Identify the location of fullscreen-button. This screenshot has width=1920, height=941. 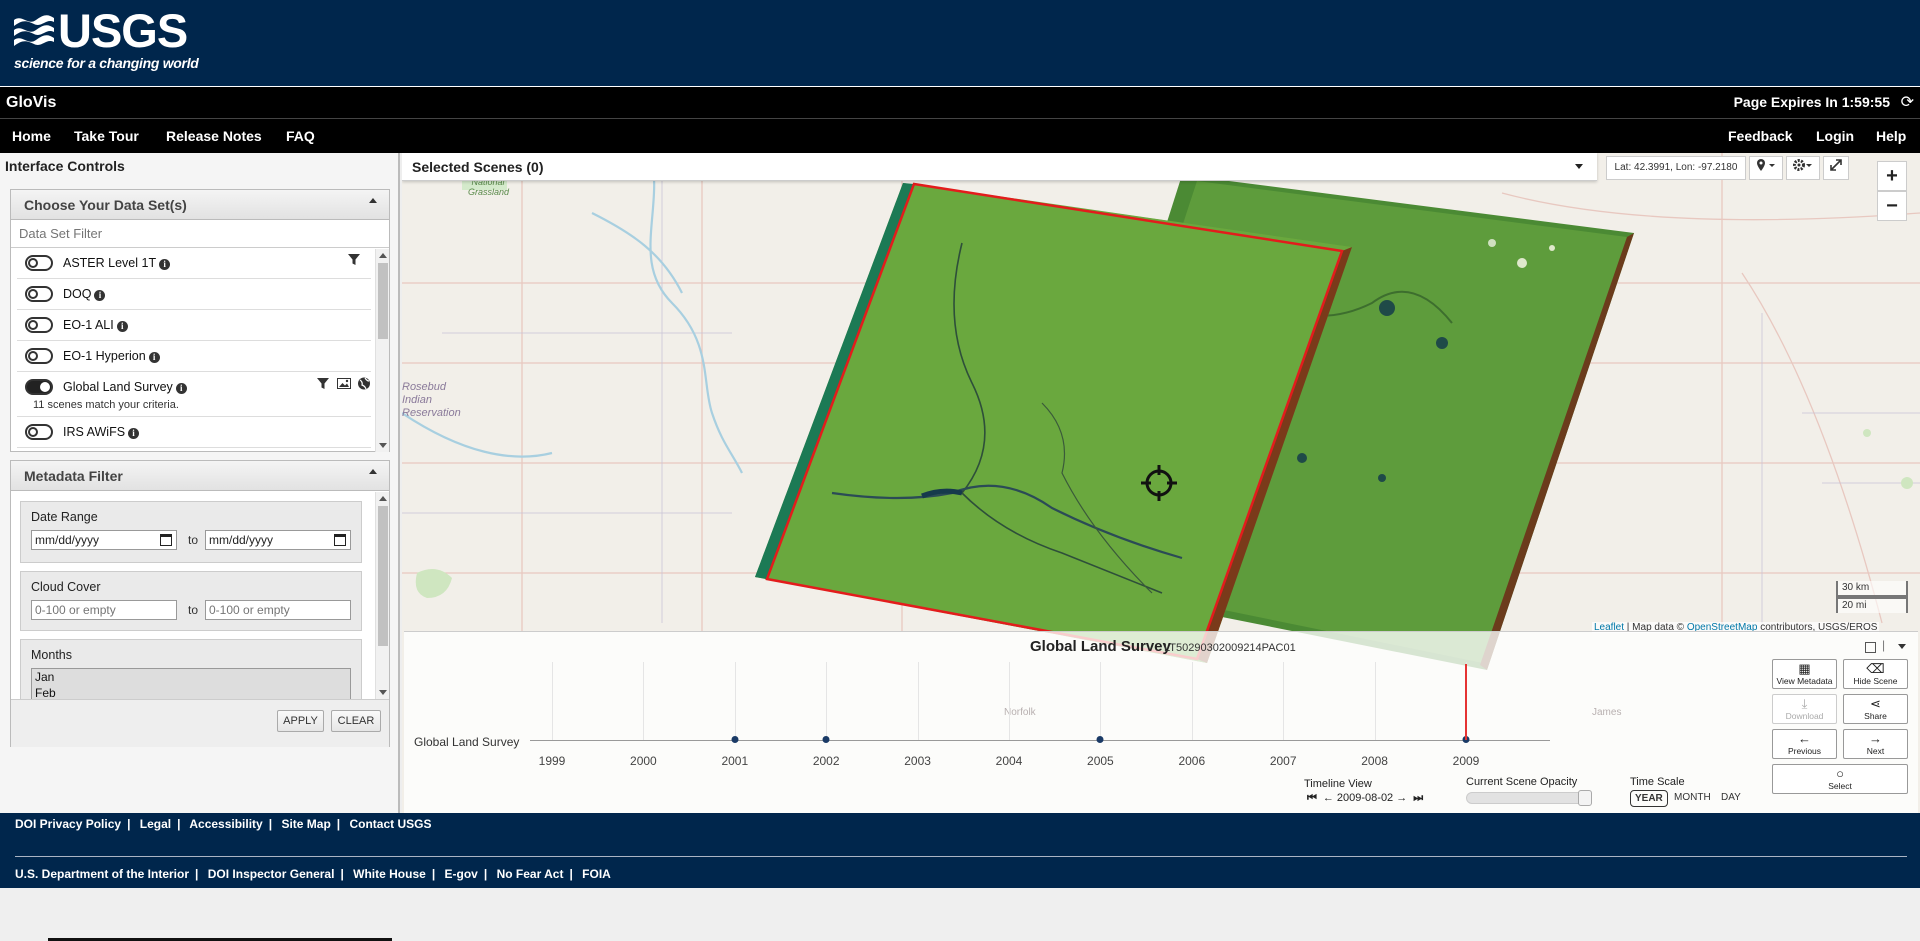
(1836, 168).